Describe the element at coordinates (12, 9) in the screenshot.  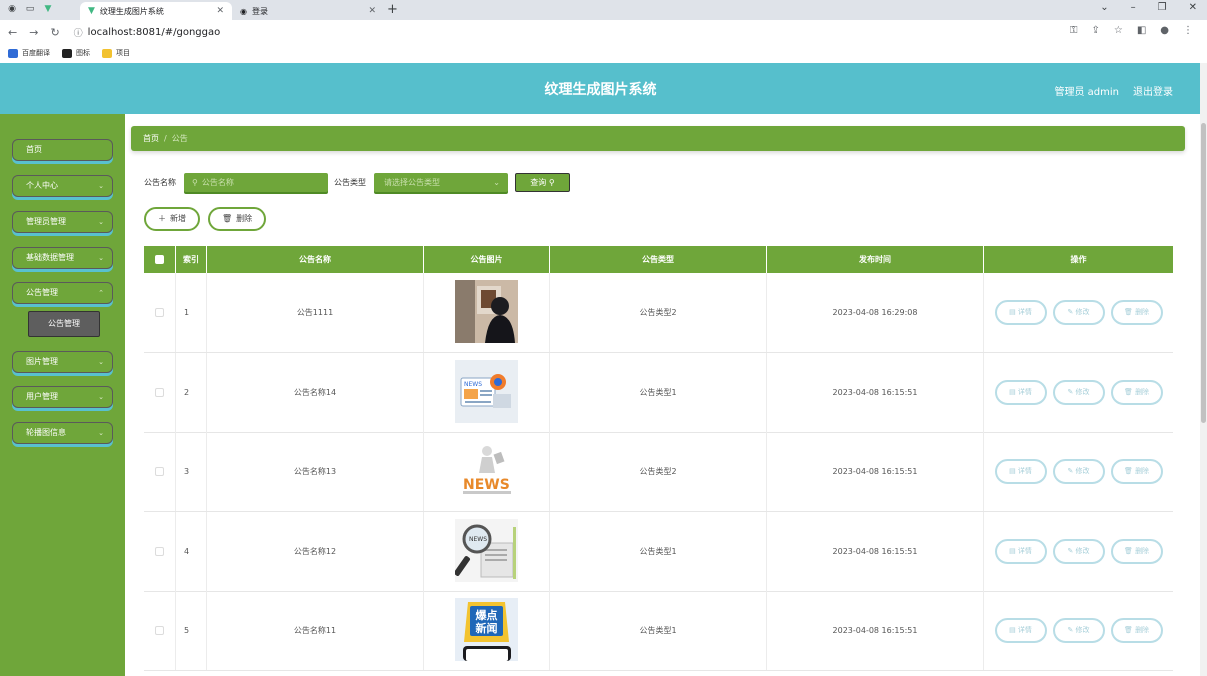
I see `chrome-menu-icon: ◉` at that location.